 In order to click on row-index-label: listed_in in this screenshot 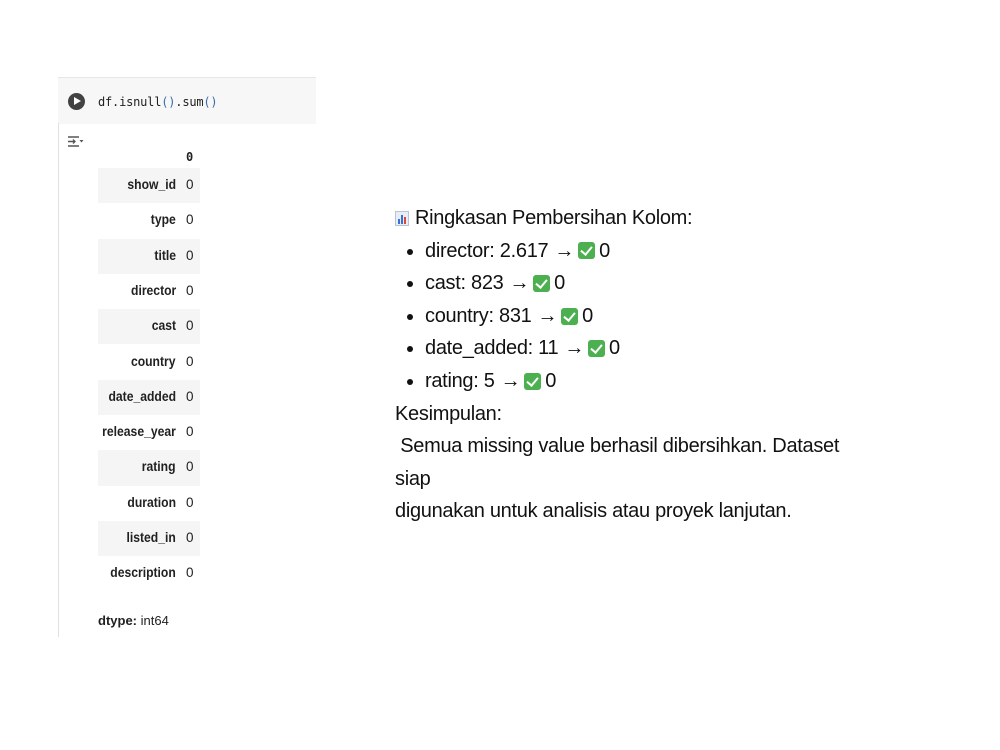, I will do `click(151, 537)`.